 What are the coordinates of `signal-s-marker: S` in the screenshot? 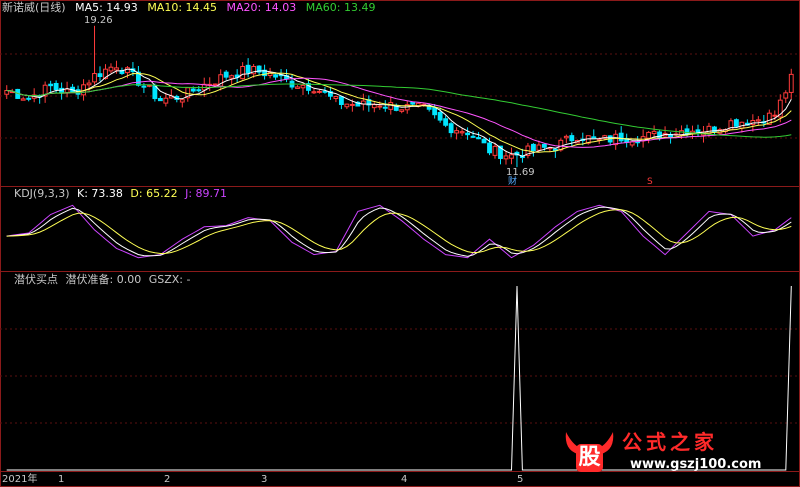 It's located at (650, 182).